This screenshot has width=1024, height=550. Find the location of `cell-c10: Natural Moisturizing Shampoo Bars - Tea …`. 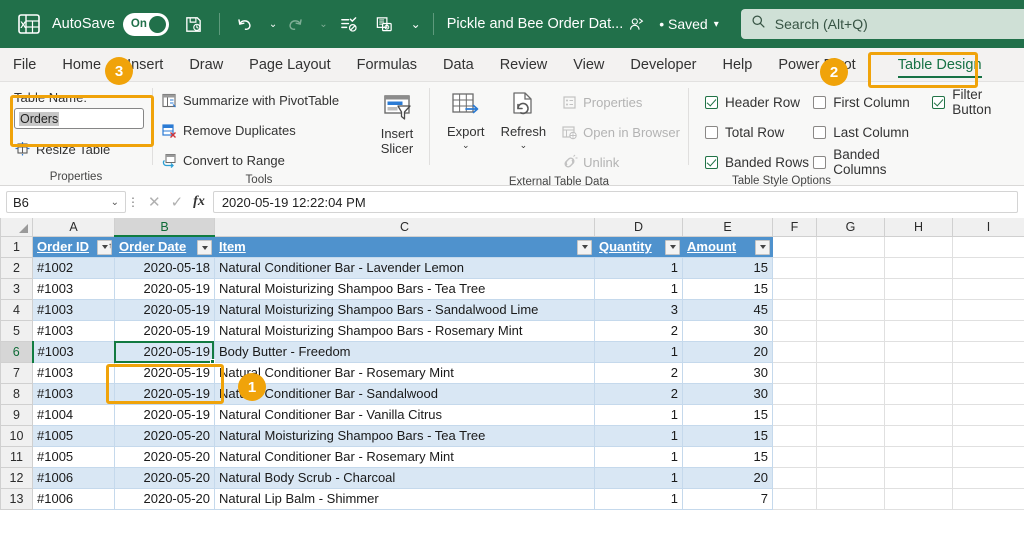

cell-c10: Natural Moisturizing Shampoo Bars - Tea … is located at coordinates (404, 436).